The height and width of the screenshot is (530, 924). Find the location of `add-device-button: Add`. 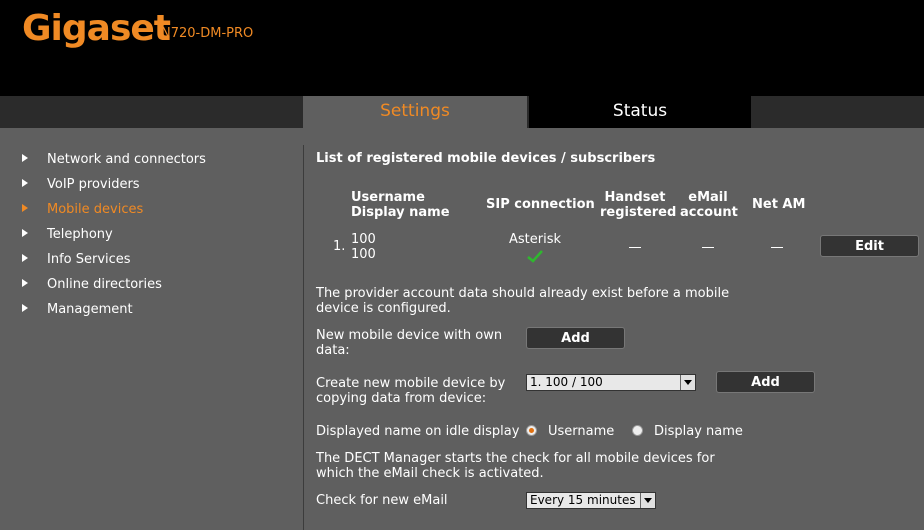

add-device-button: Add is located at coordinates (575, 338).